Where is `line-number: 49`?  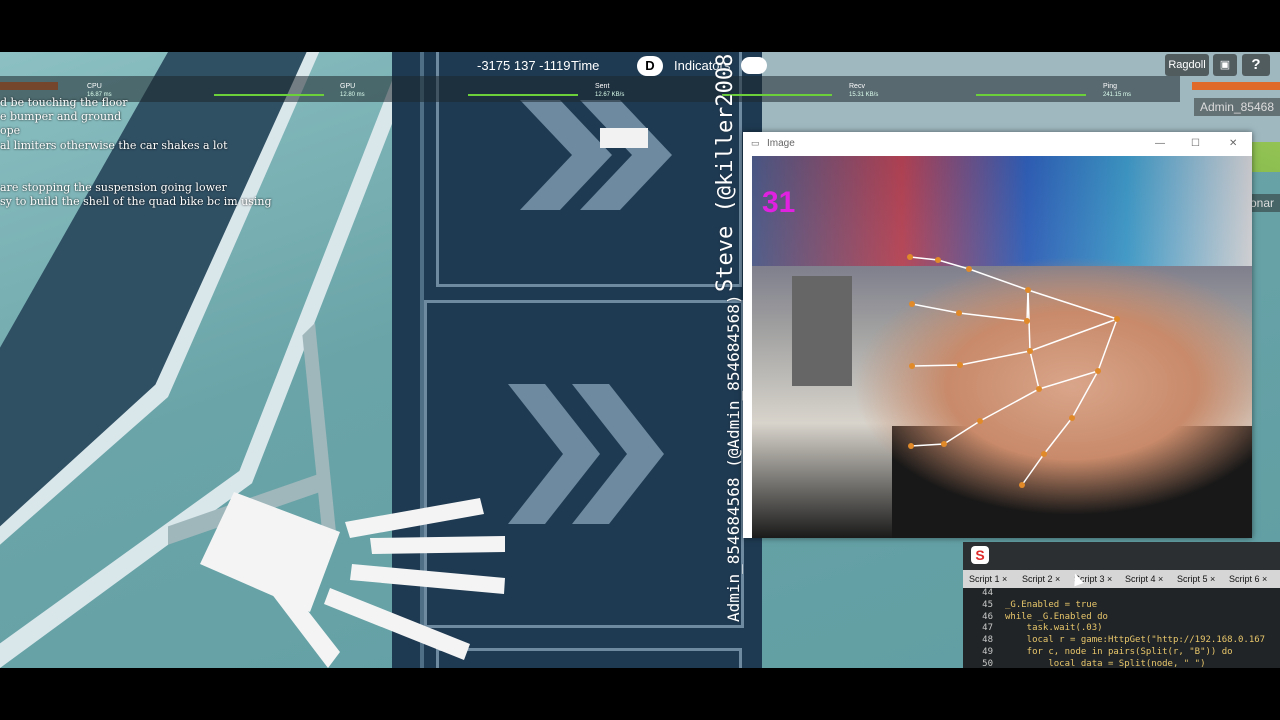 line-number: 49 is located at coordinates (987, 651).